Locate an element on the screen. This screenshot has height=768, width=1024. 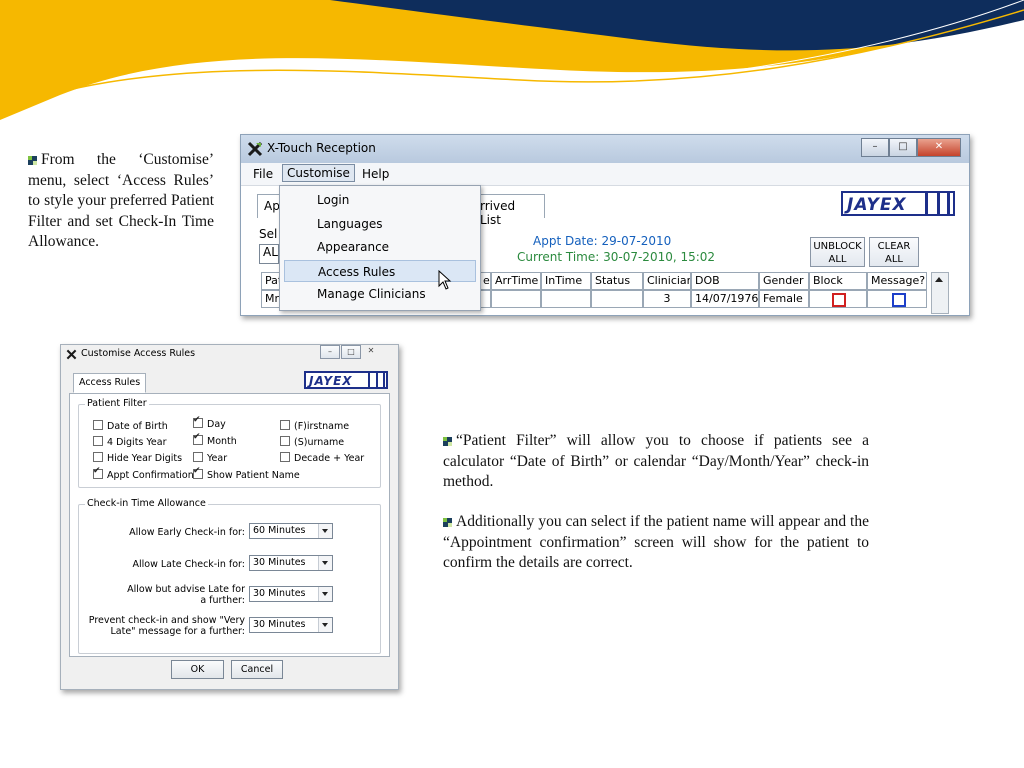
unblock-all-button: UNBLOCK ALL is located at coordinates (837, 252).